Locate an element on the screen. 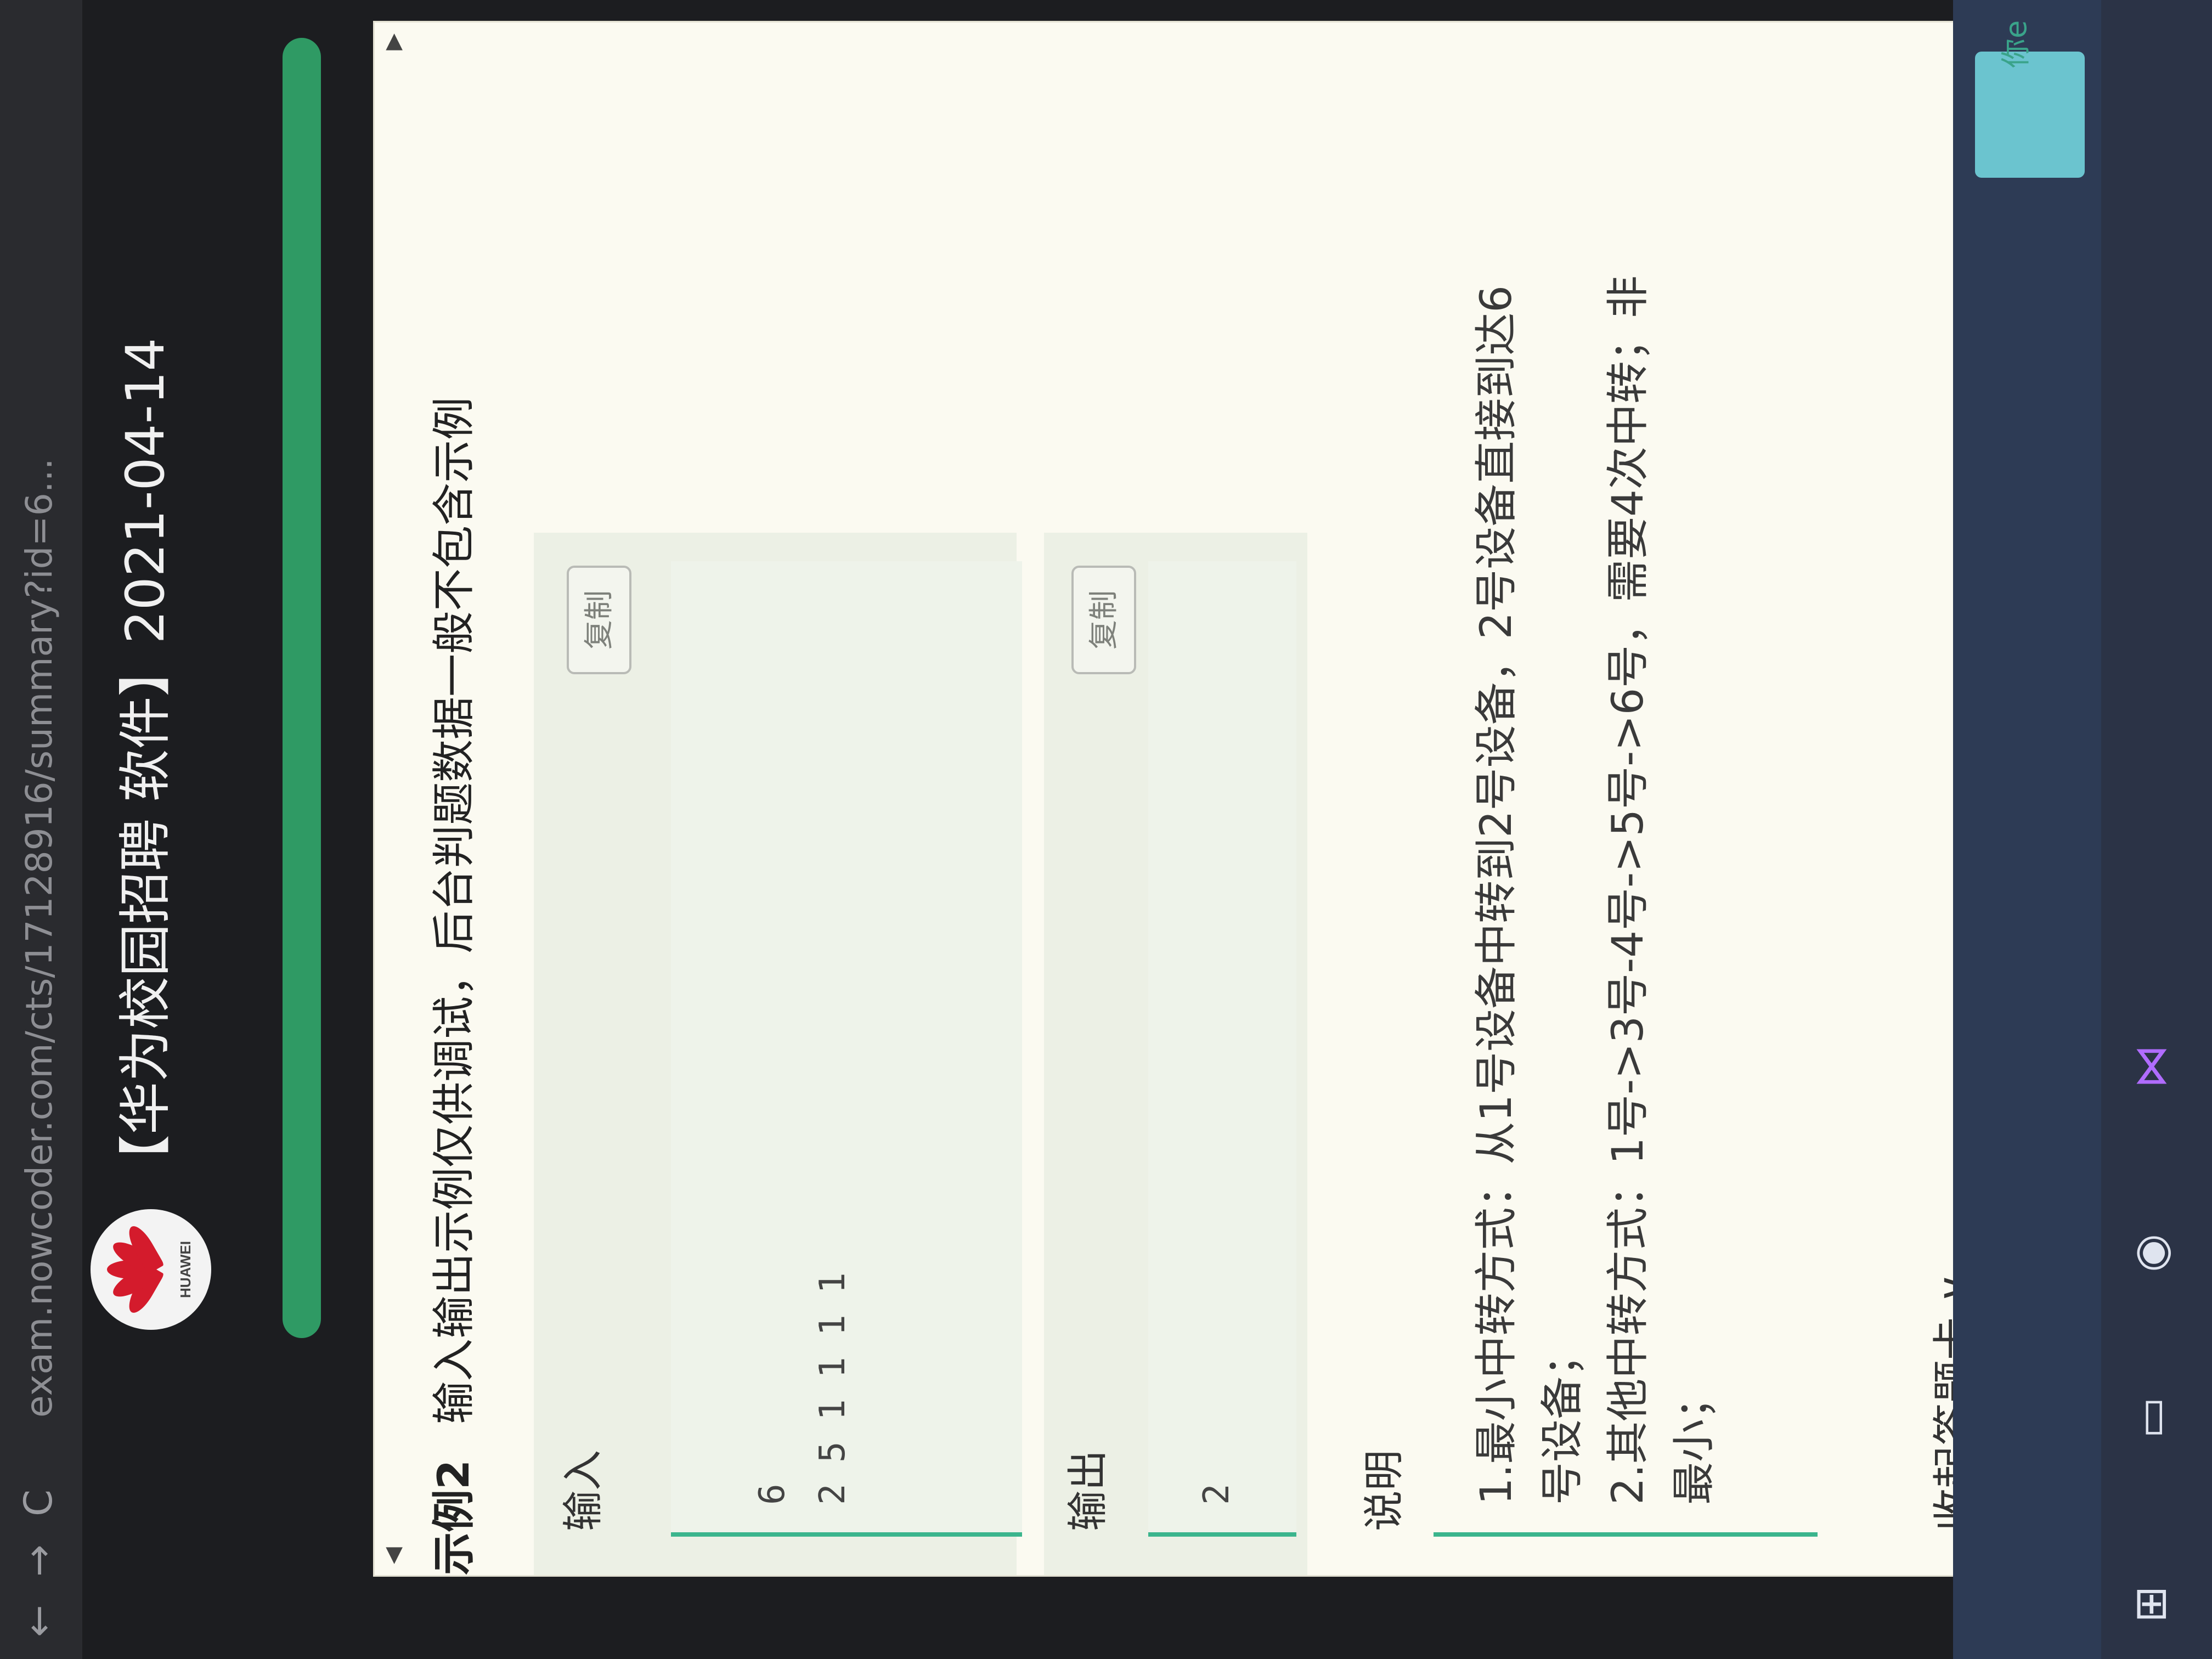 This screenshot has height=1659, width=2212. side-panel is located at coordinates (2027, 830).